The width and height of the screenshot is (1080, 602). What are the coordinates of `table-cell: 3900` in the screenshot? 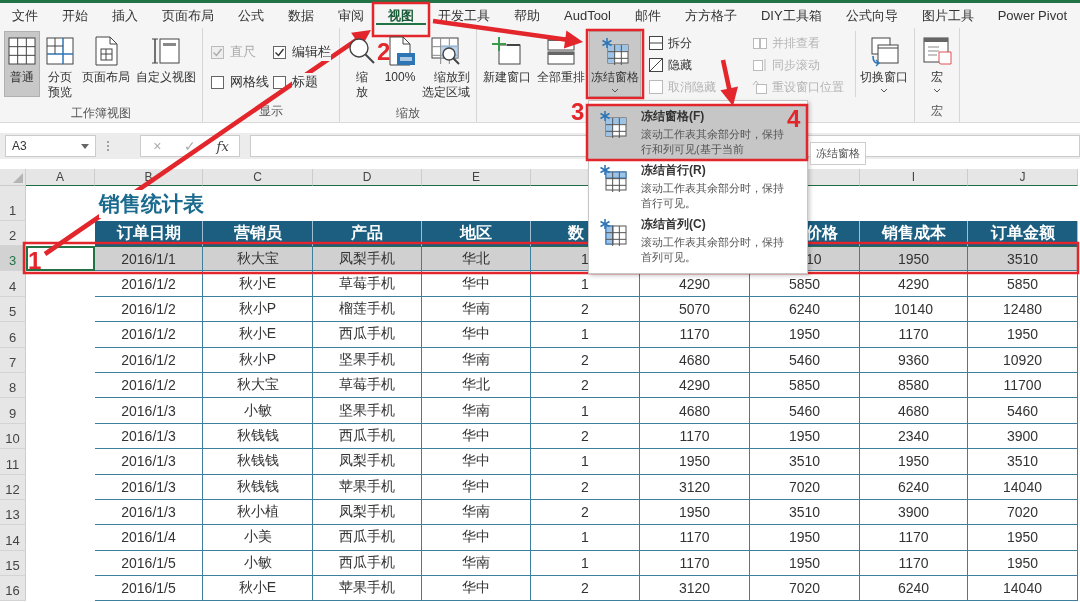 It's located at (1023, 436).